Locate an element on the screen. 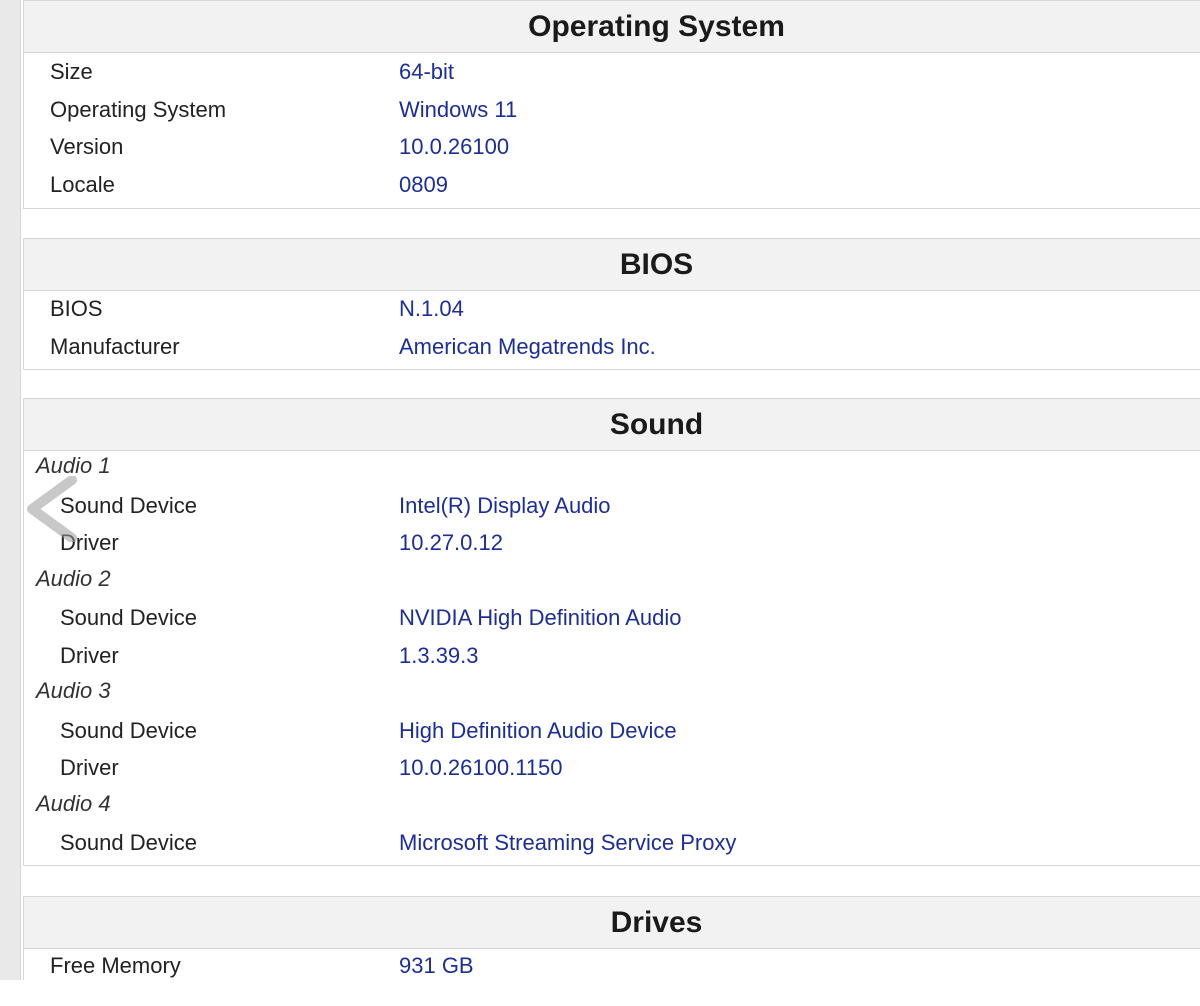 This screenshot has width=1200, height=1006. sound-group-audio-4: Audio 4 is located at coordinates (612, 808).